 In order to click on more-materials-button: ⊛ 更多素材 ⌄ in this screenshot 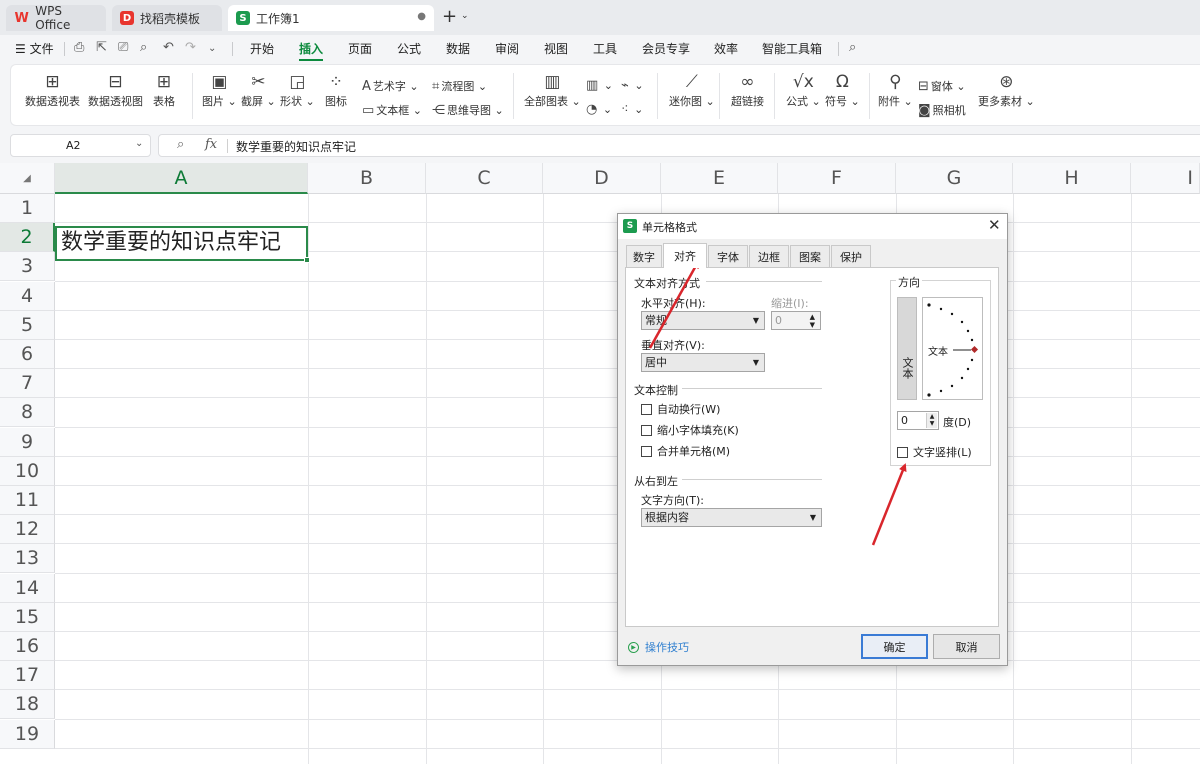, I will do `click(1006, 90)`.